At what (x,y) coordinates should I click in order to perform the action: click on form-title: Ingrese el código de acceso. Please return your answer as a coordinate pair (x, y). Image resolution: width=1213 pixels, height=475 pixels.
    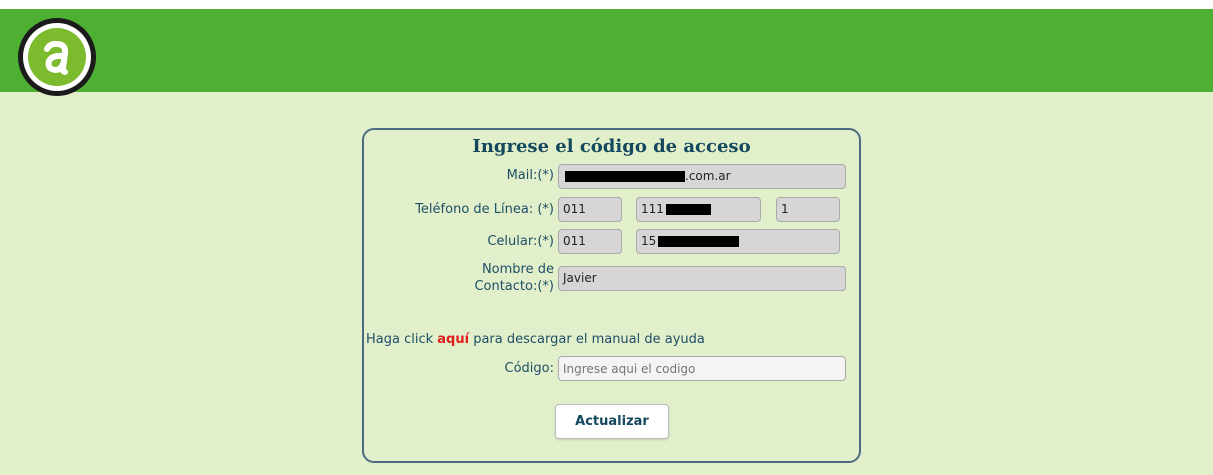
    Looking at the image, I should click on (611, 146).